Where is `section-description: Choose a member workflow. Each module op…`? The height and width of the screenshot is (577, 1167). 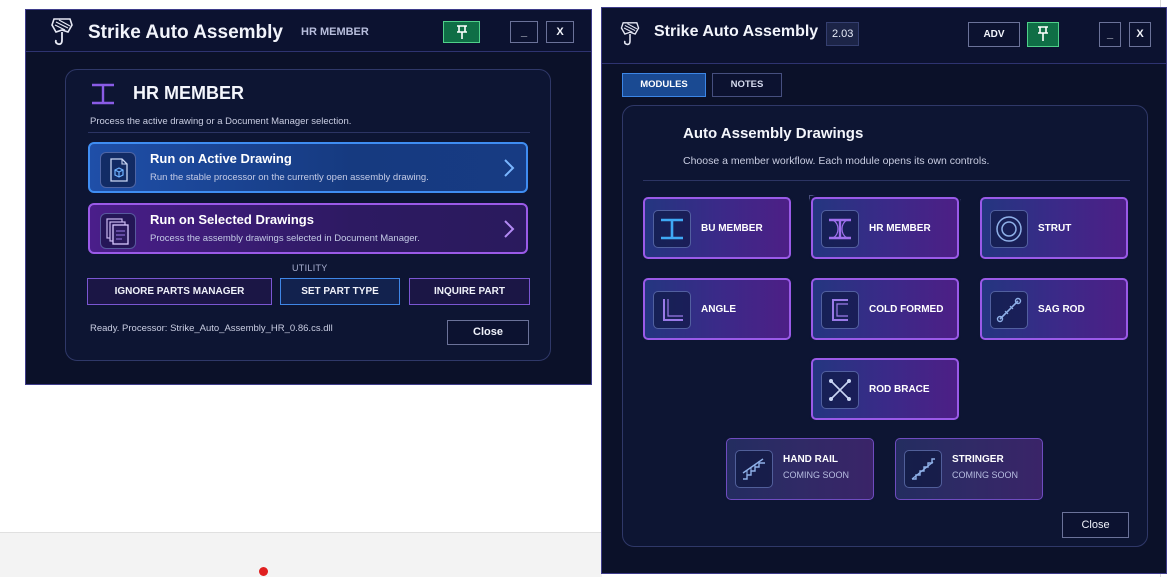
section-description: Choose a member workflow. Each module op… is located at coordinates (836, 161).